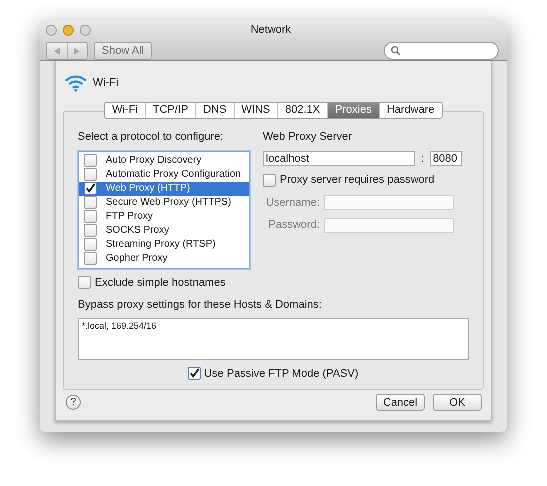  I want to click on wifi-icon, so click(76, 83).